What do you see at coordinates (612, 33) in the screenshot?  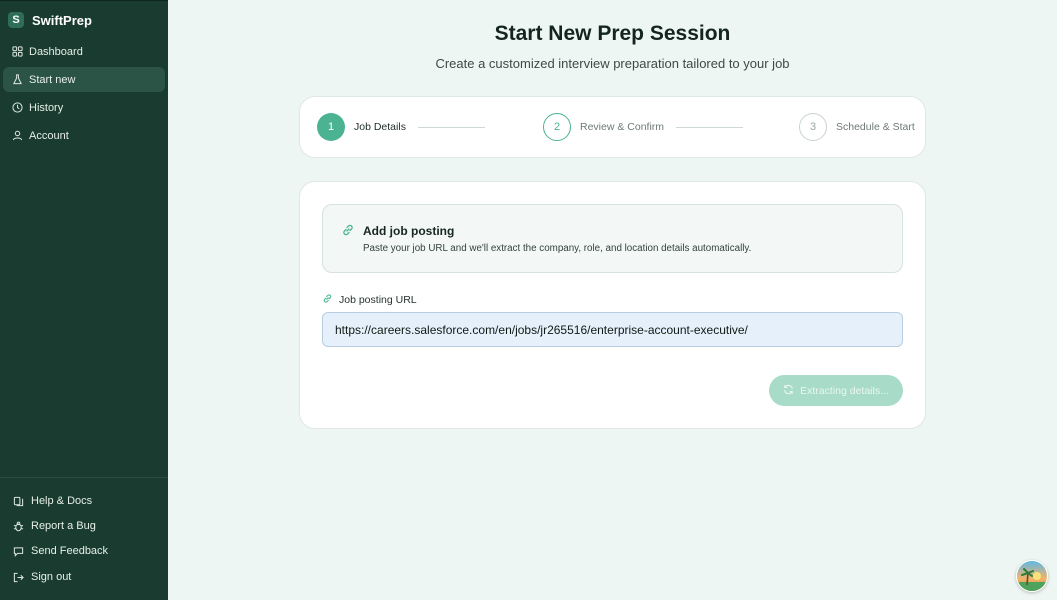 I see `page-title: Start New Prep Session` at bounding box center [612, 33].